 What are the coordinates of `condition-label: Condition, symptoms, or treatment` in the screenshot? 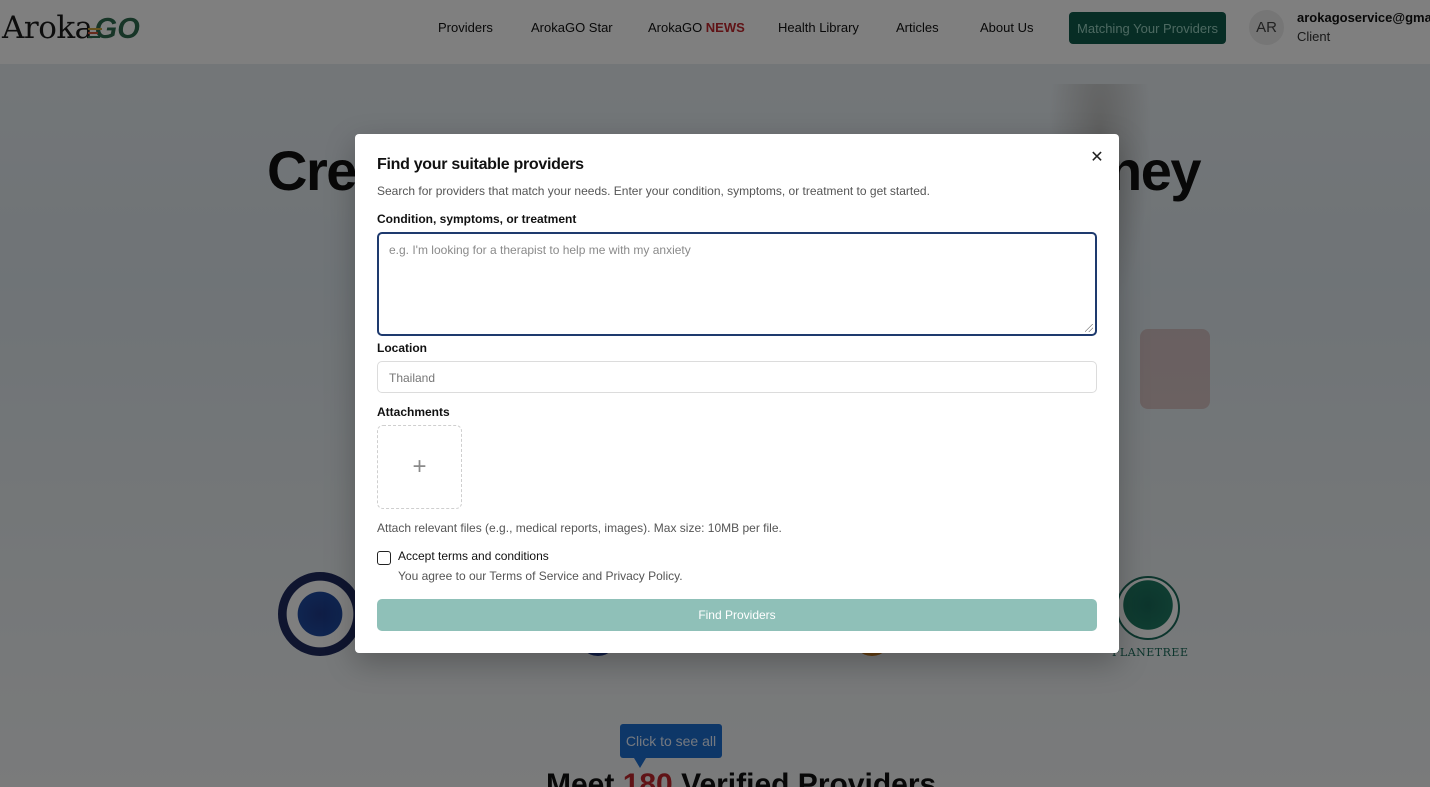 It's located at (477, 219).